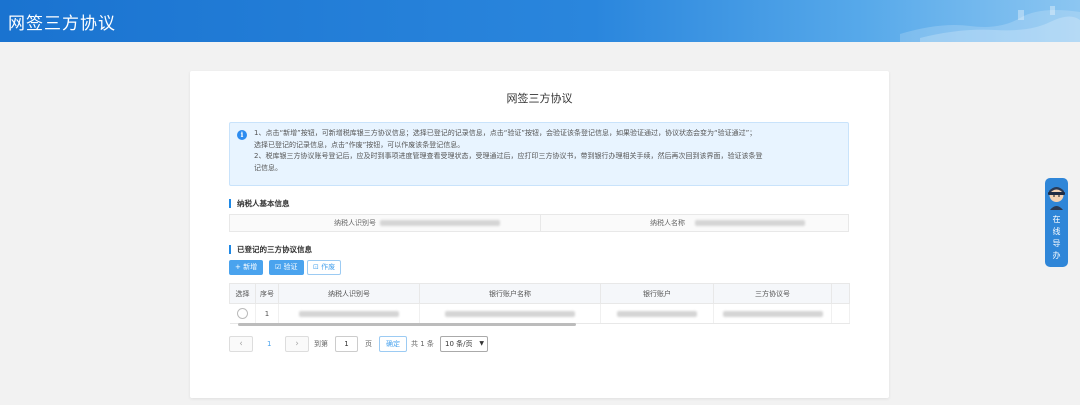  I want to click on page-size-value: 10 条/页, so click(459, 344).